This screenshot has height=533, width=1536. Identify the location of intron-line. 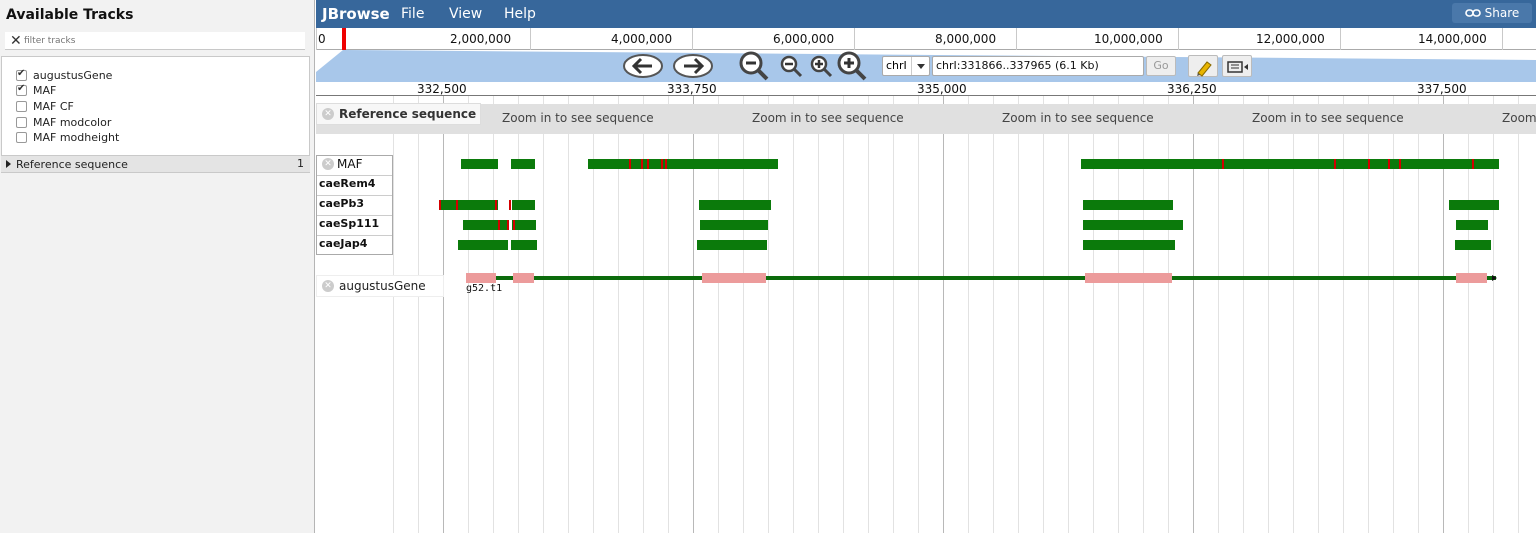
(981, 278).